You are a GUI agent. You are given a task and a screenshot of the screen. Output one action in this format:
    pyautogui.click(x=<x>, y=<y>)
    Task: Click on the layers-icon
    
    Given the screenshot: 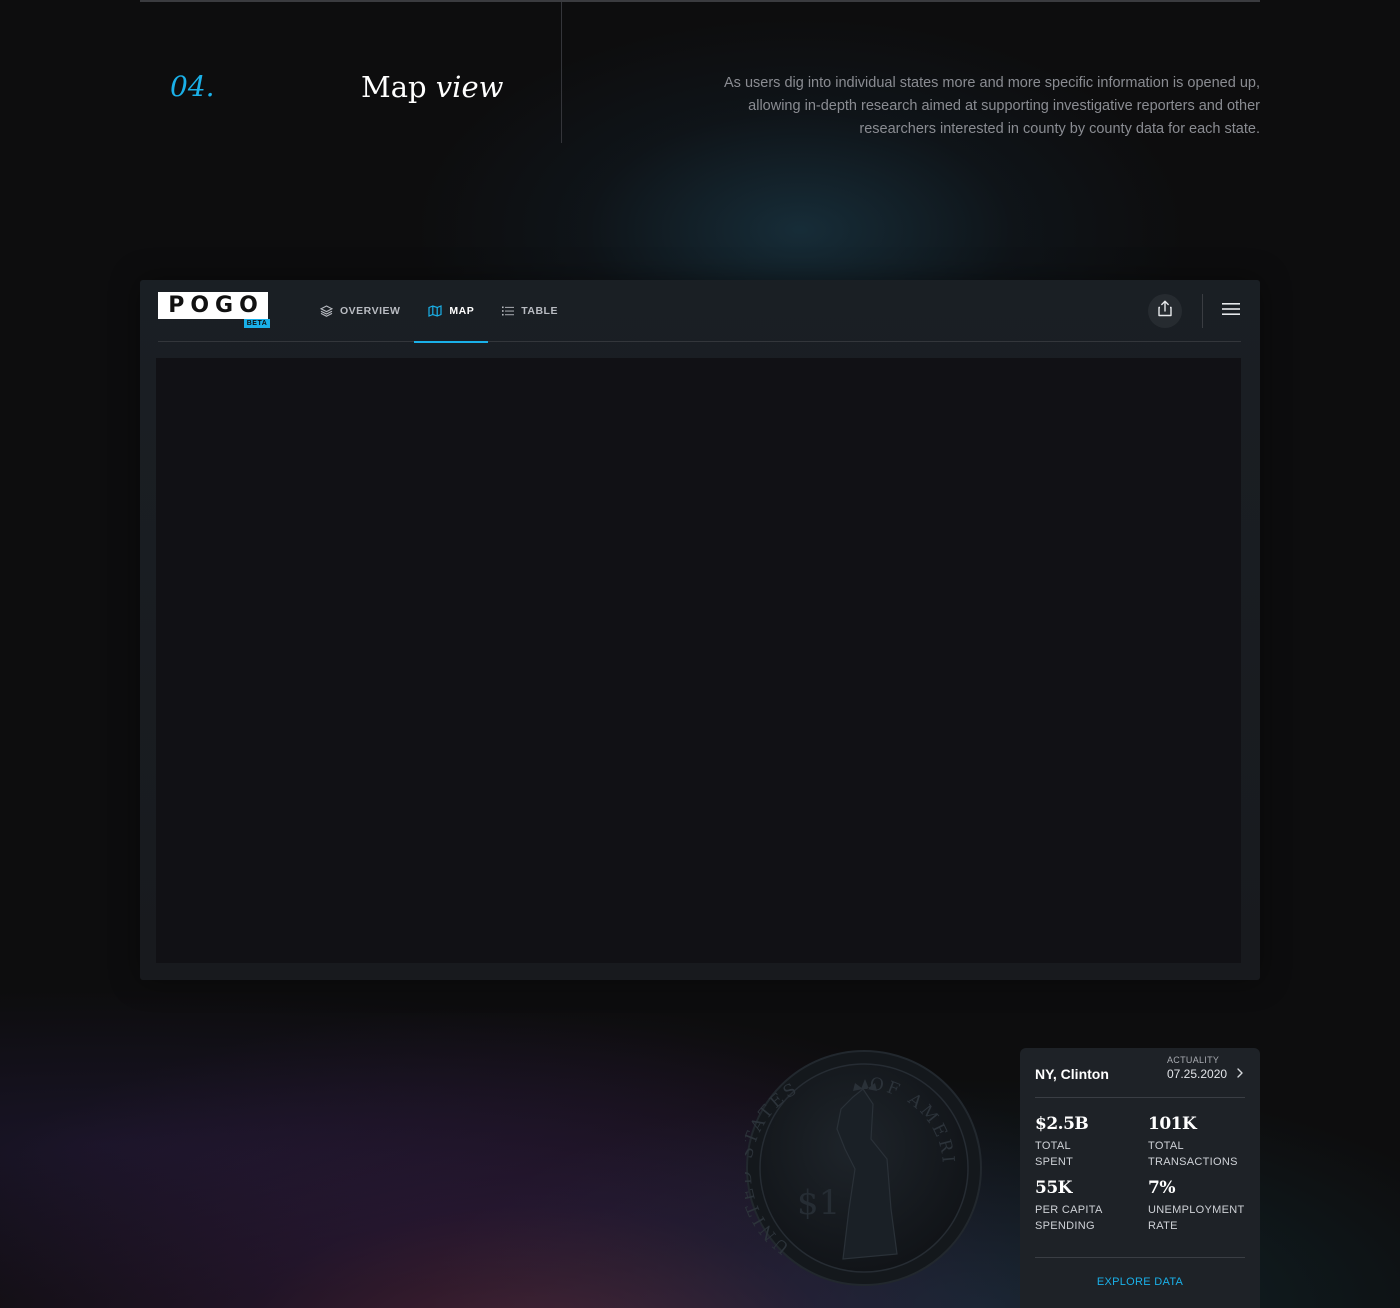 What is the action you would take?
    pyautogui.click(x=326, y=311)
    